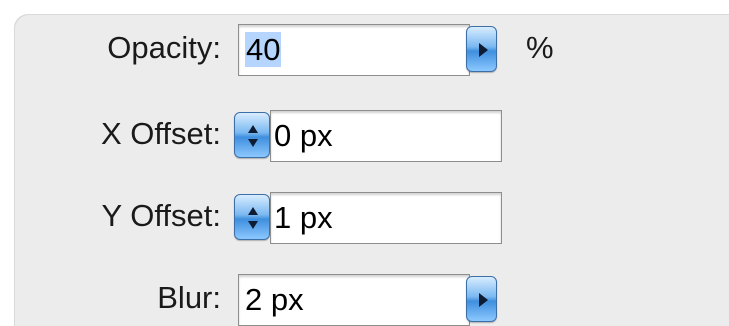 This screenshot has height=326, width=729. What do you see at coordinates (161, 215) in the screenshot?
I see `y-offset-label: Y Offset:` at bounding box center [161, 215].